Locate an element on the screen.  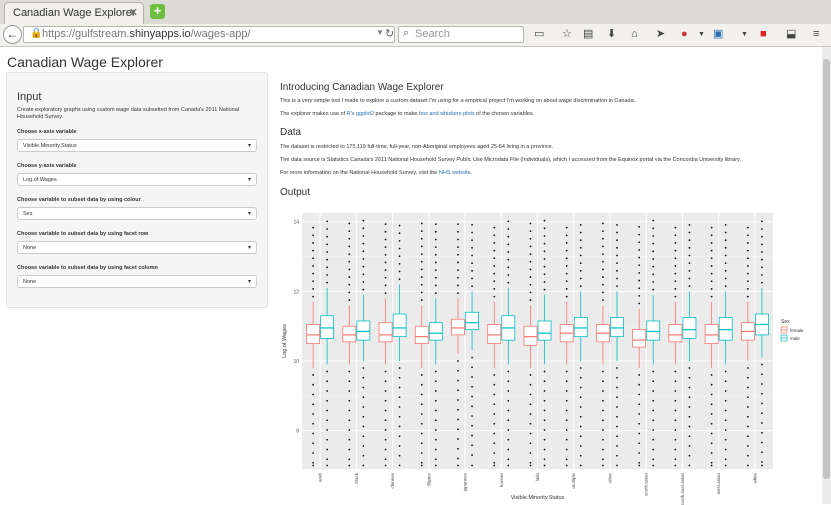
menu-icon: ≡ is located at coordinates (816, 34).